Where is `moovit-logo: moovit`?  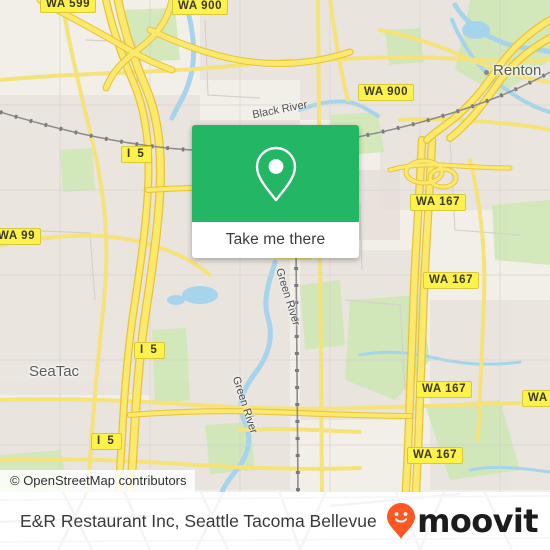 moovit-logo: moovit is located at coordinates (462, 521).